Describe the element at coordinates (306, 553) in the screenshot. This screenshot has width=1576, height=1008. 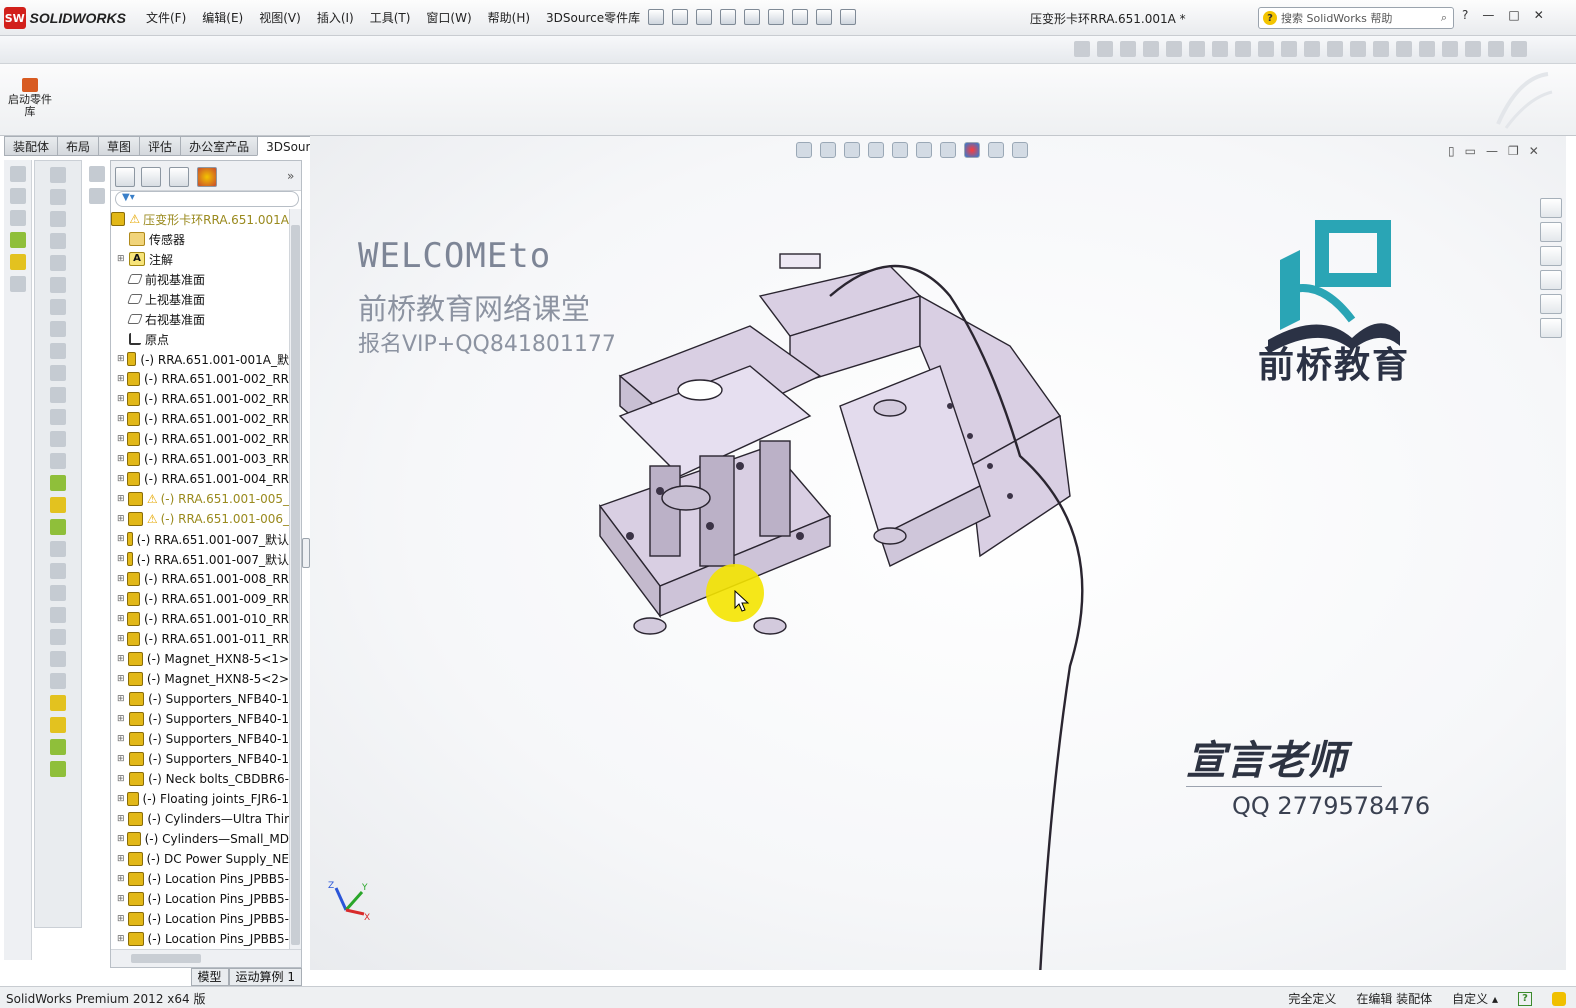
I see `panel-splitter-handle` at that location.